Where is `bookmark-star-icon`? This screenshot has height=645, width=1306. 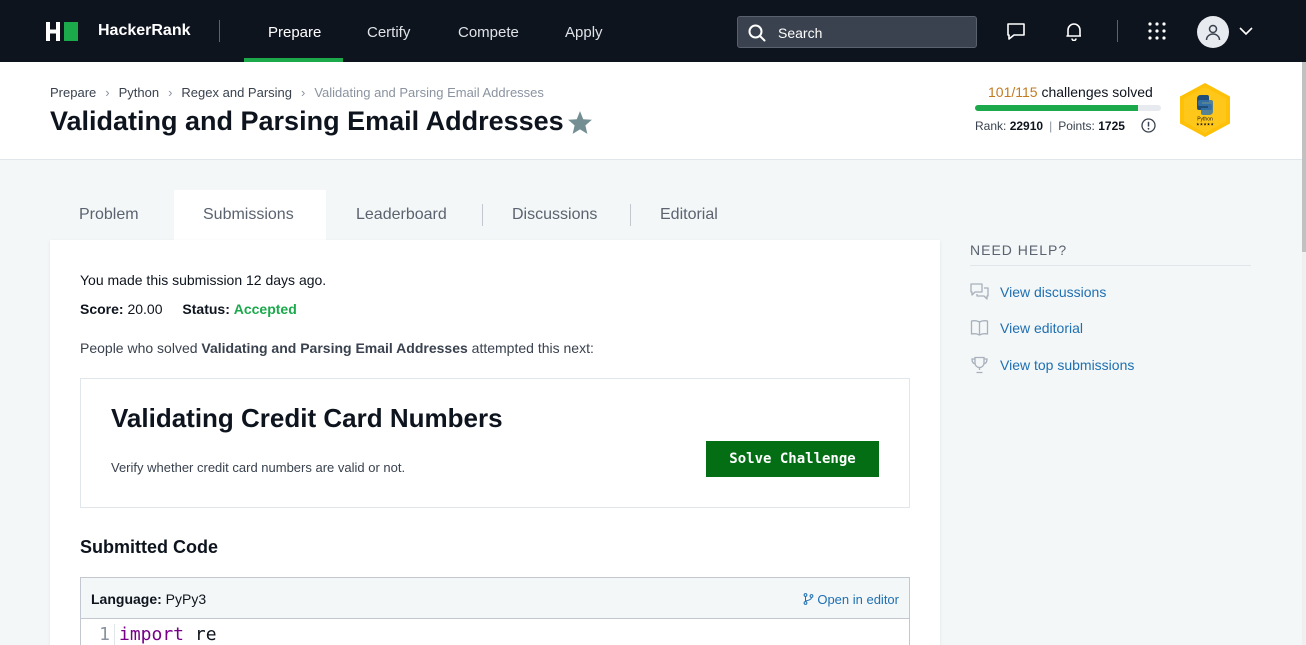
bookmark-star-icon is located at coordinates (580, 122).